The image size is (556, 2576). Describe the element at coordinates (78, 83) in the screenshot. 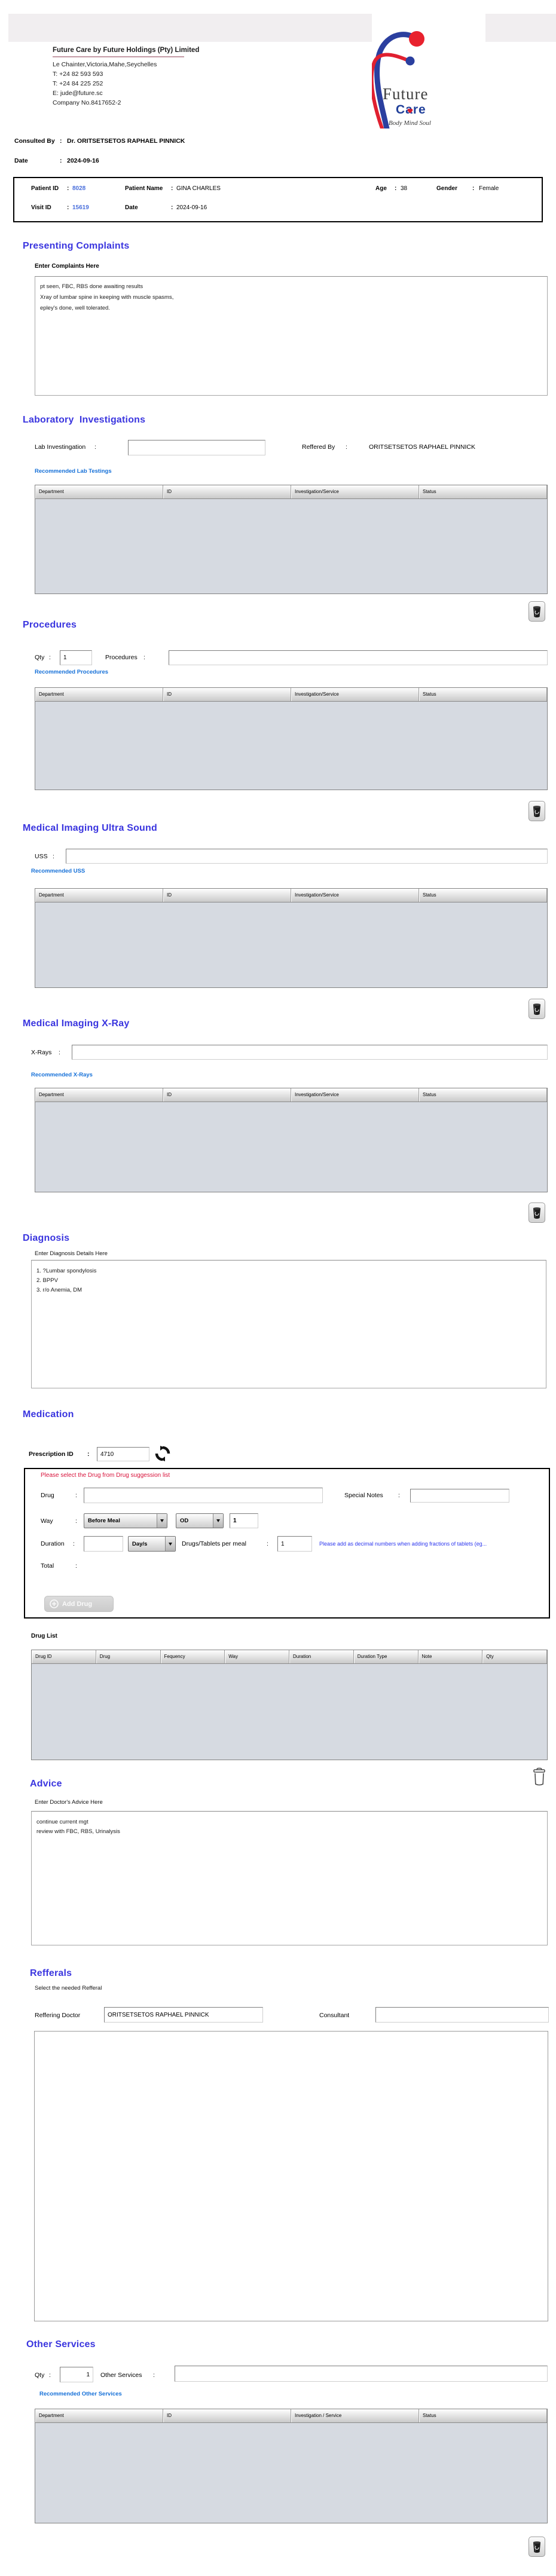

I see `company-phone-2: T: +24 84 225 252` at that location.